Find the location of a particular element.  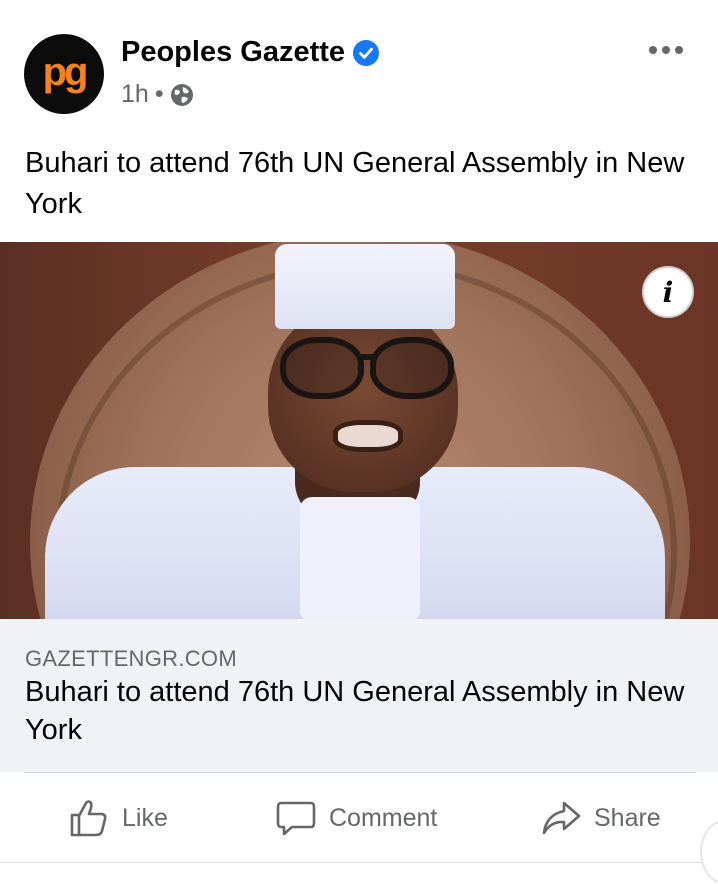

link-domain: GAZETTENGR.COM is located at coordinates (131, 658).